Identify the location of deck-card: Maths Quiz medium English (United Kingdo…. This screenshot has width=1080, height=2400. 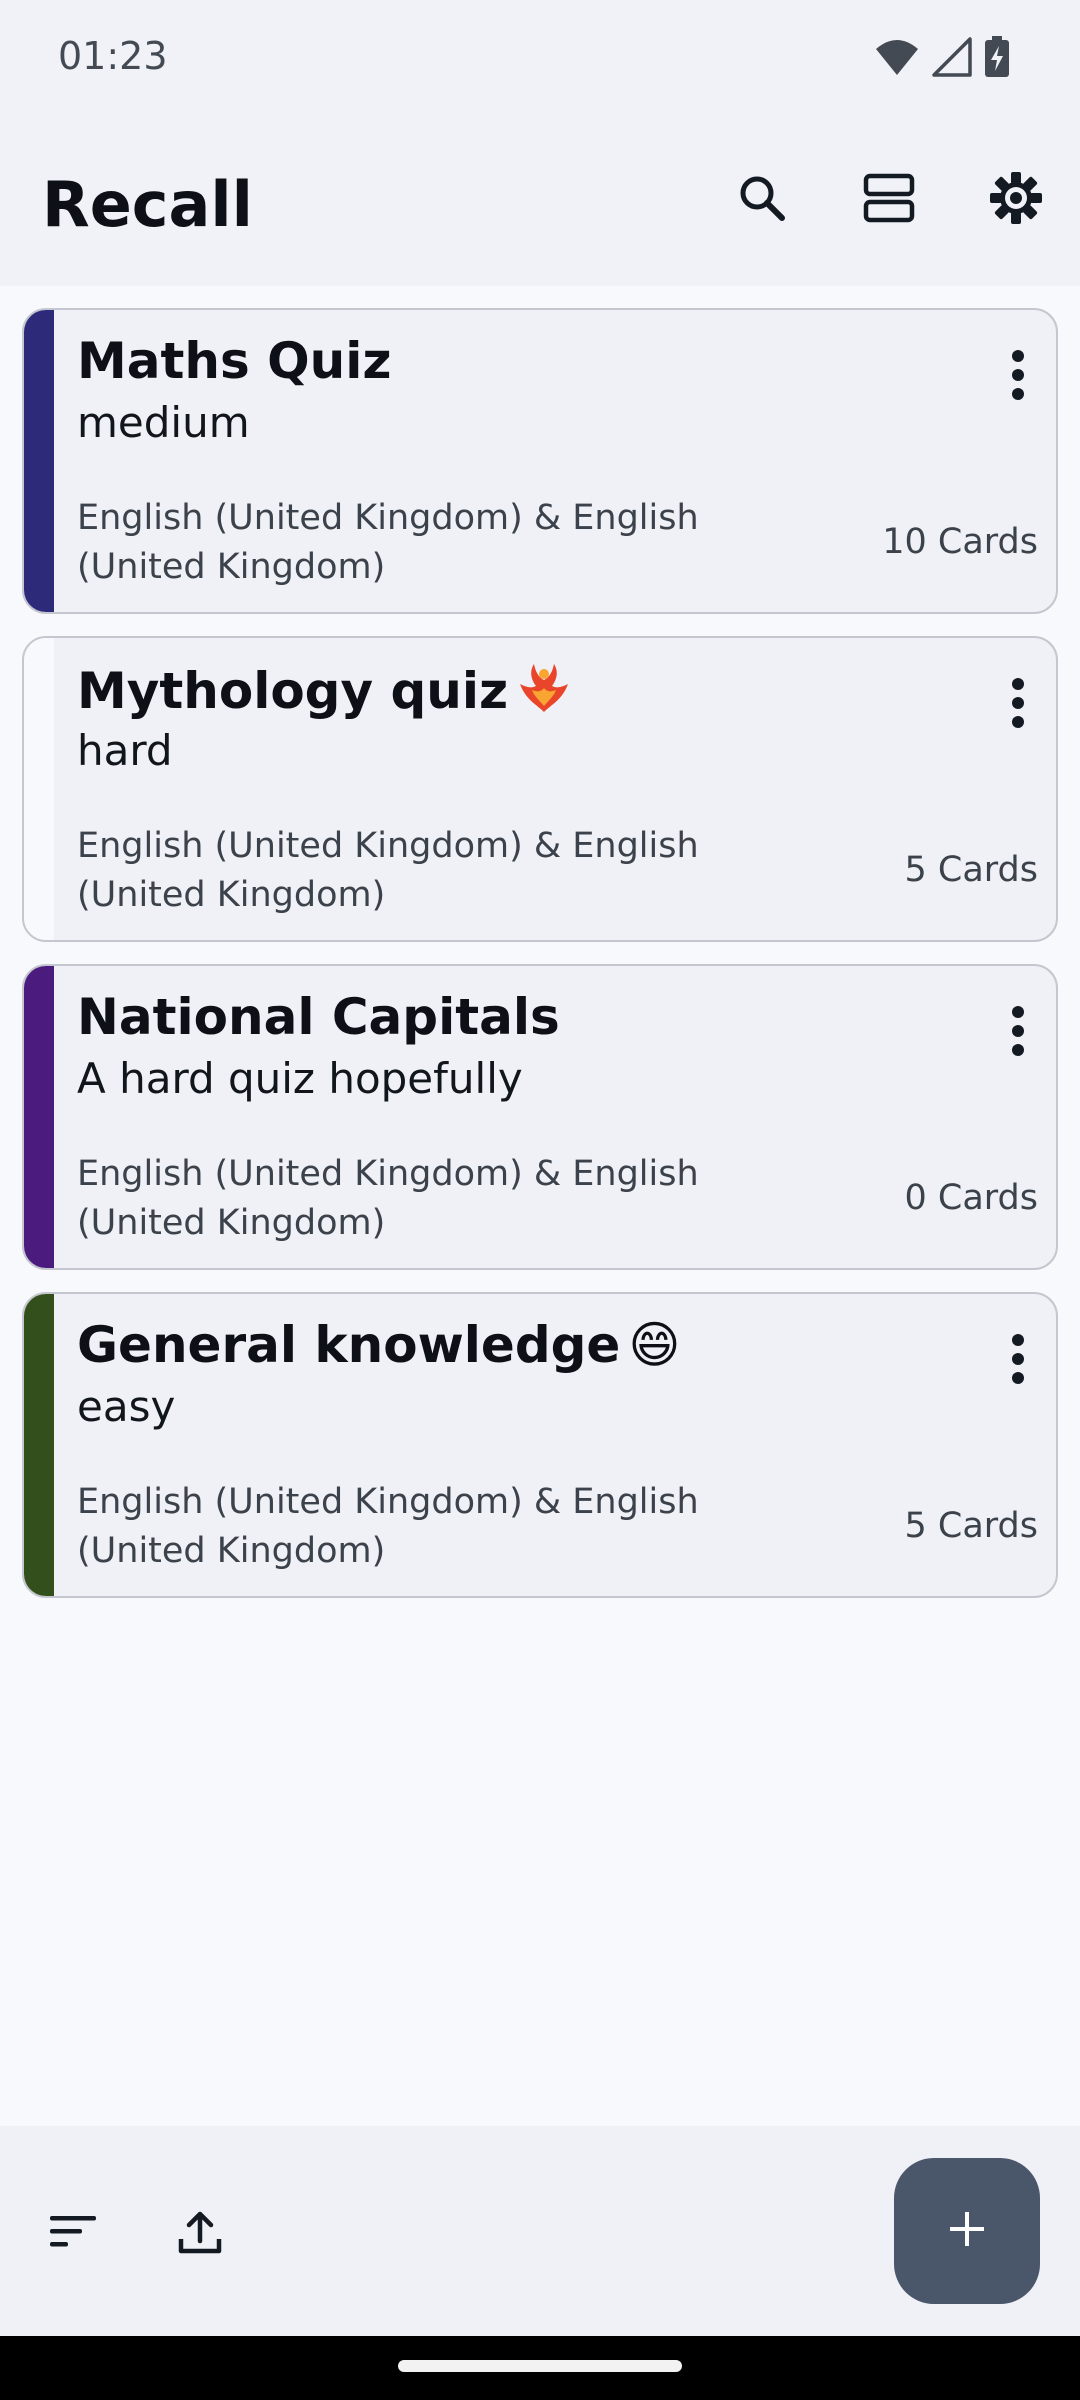
(540, 461).